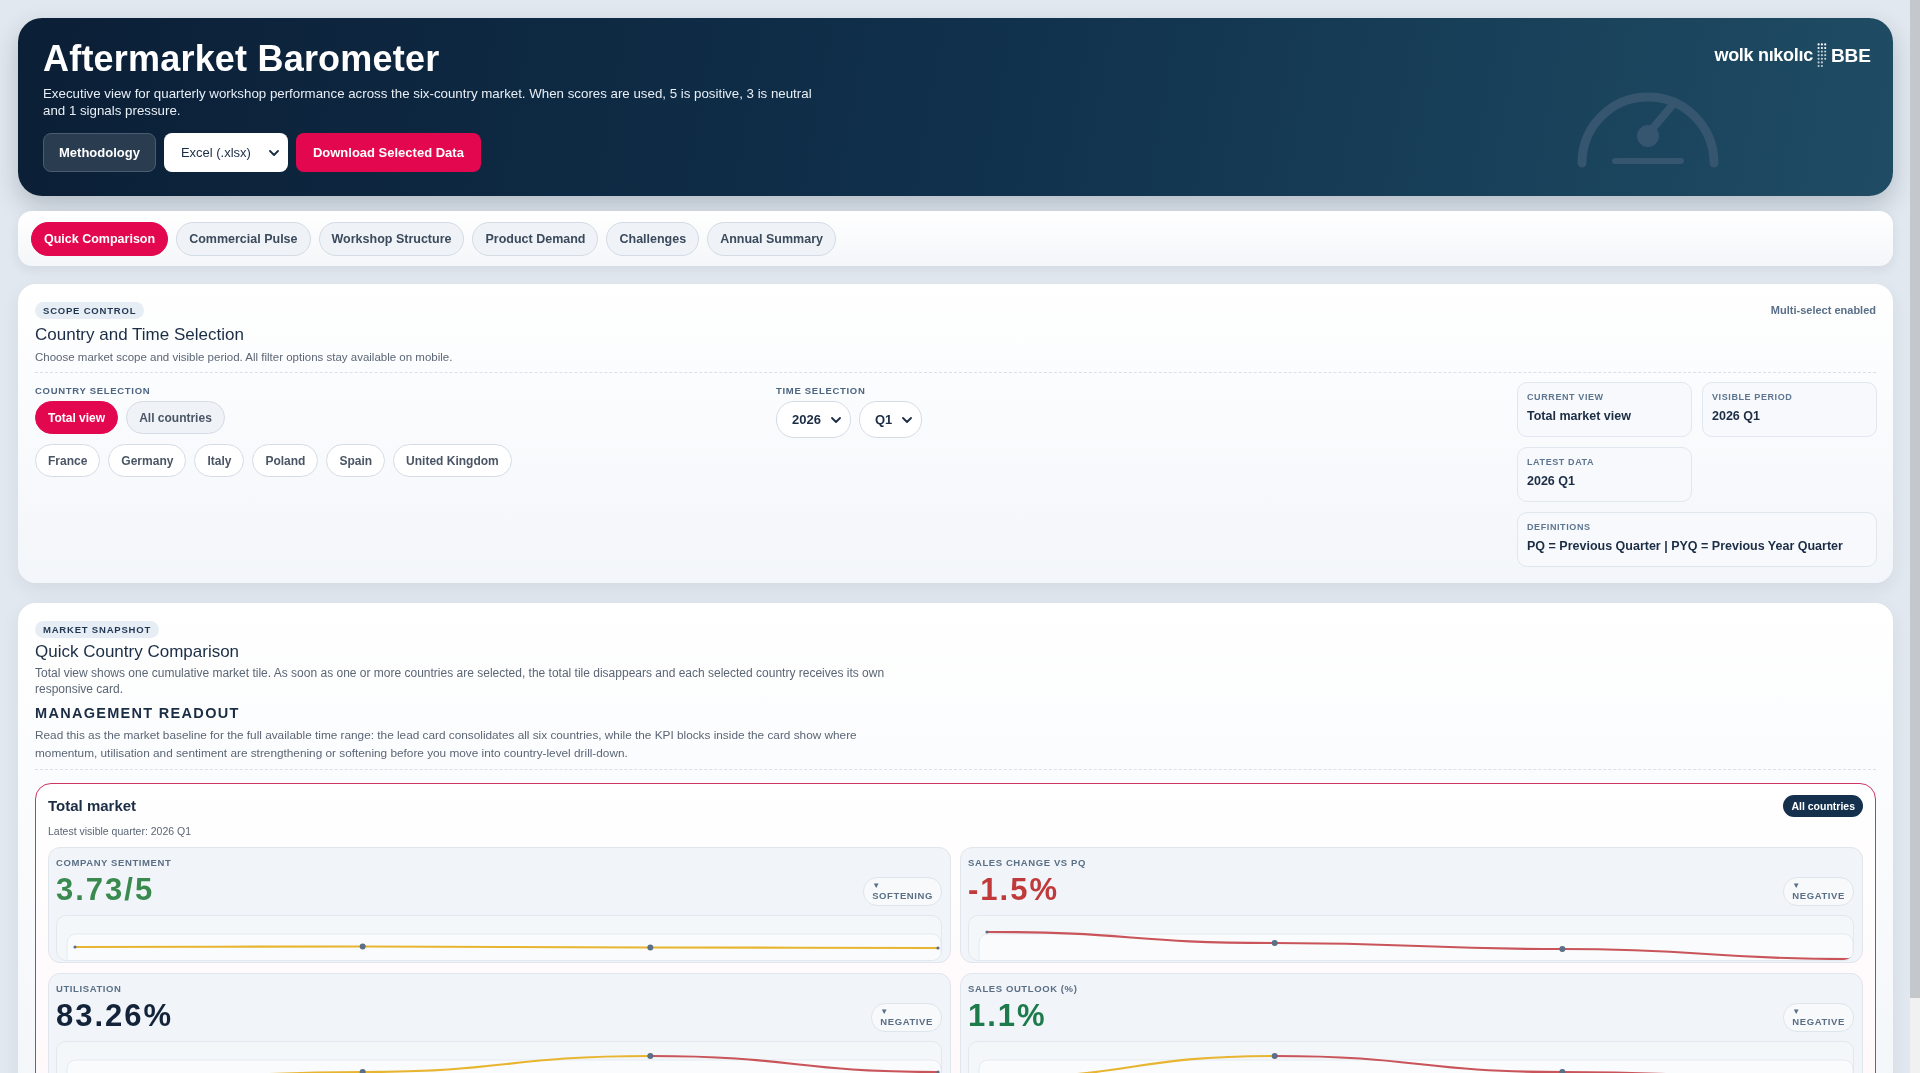  What do you see at coordinates (902, 896) in the screenshot?
I see `trend-label: SOFTENING` at bounding box center [902, 896].